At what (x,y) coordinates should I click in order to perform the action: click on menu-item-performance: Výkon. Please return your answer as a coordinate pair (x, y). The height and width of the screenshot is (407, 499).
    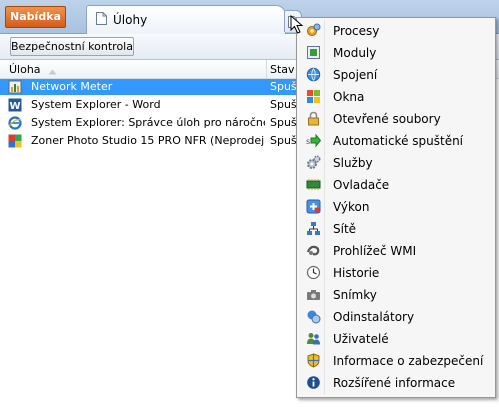
    Looking at the image, I should click on (396, 206).